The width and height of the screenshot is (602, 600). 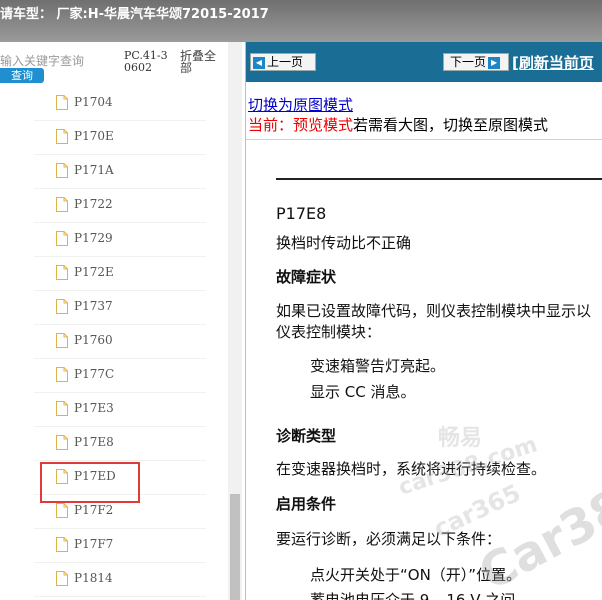 What do you see at coordinates (120, 580) in the screenshot?
I see `tree-item: P1814` at bounding box center [120, 580].